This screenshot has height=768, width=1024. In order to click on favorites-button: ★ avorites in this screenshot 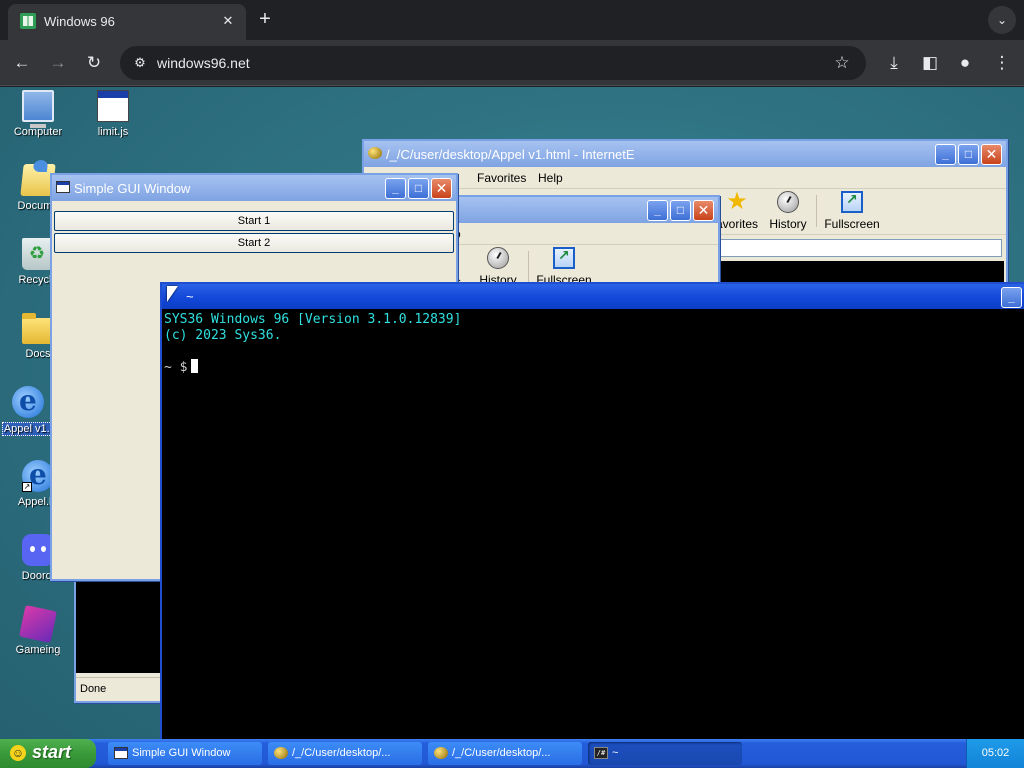, I will do `click(737, 210)`.